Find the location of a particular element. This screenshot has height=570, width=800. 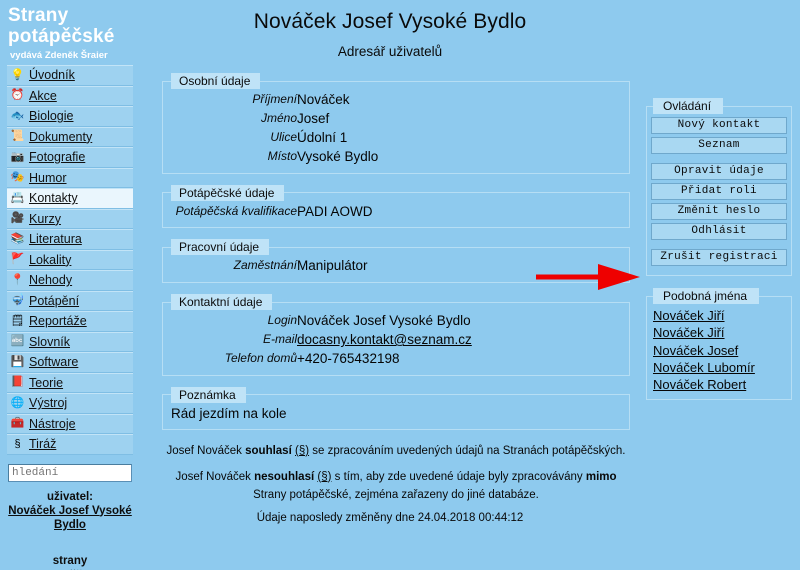

field-value: Vysoké Bydlo is located at coordinates (338, 156).